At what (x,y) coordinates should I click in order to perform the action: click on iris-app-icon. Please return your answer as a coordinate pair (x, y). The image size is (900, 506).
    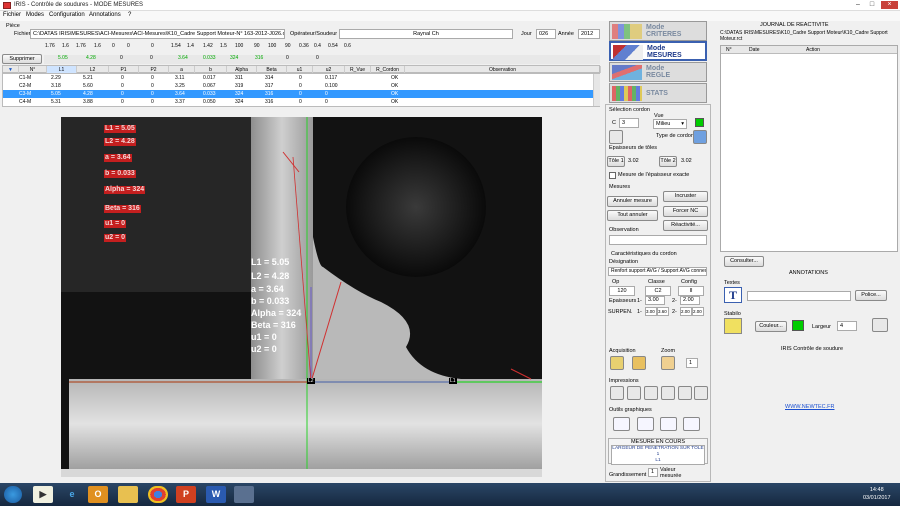
    Looking at the image, I should click on (244, 494).